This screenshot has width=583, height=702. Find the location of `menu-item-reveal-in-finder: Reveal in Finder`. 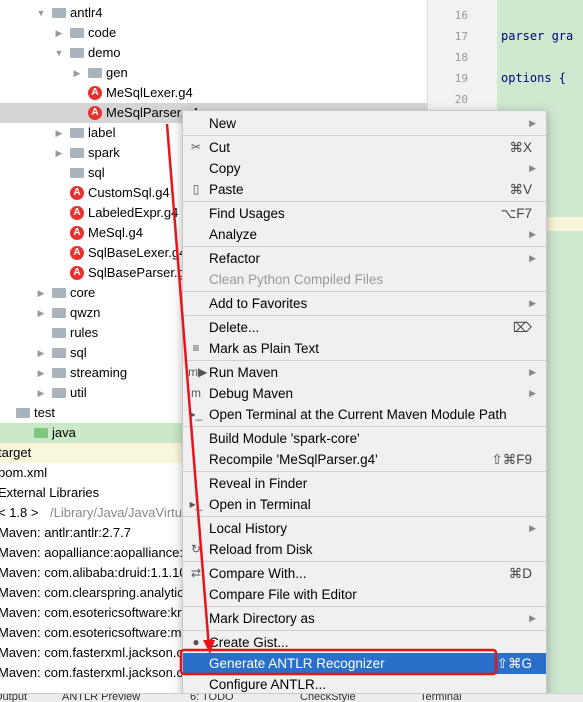

menu-item-reveal-in-finder: Reveal in Finder is located at coordinates (364, 483).